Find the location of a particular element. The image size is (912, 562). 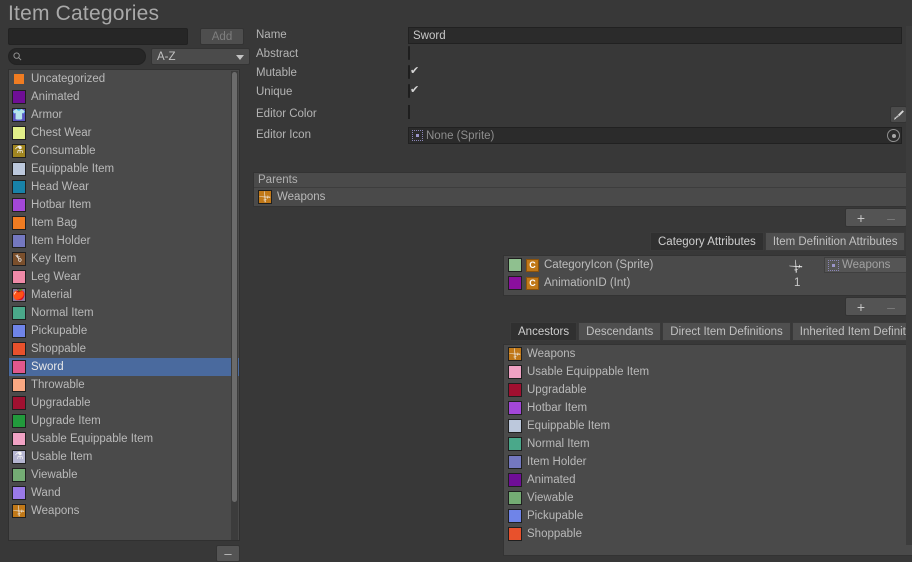

ancestor-list-item-label: Hotbar Item is located at coordinates (557, 408).